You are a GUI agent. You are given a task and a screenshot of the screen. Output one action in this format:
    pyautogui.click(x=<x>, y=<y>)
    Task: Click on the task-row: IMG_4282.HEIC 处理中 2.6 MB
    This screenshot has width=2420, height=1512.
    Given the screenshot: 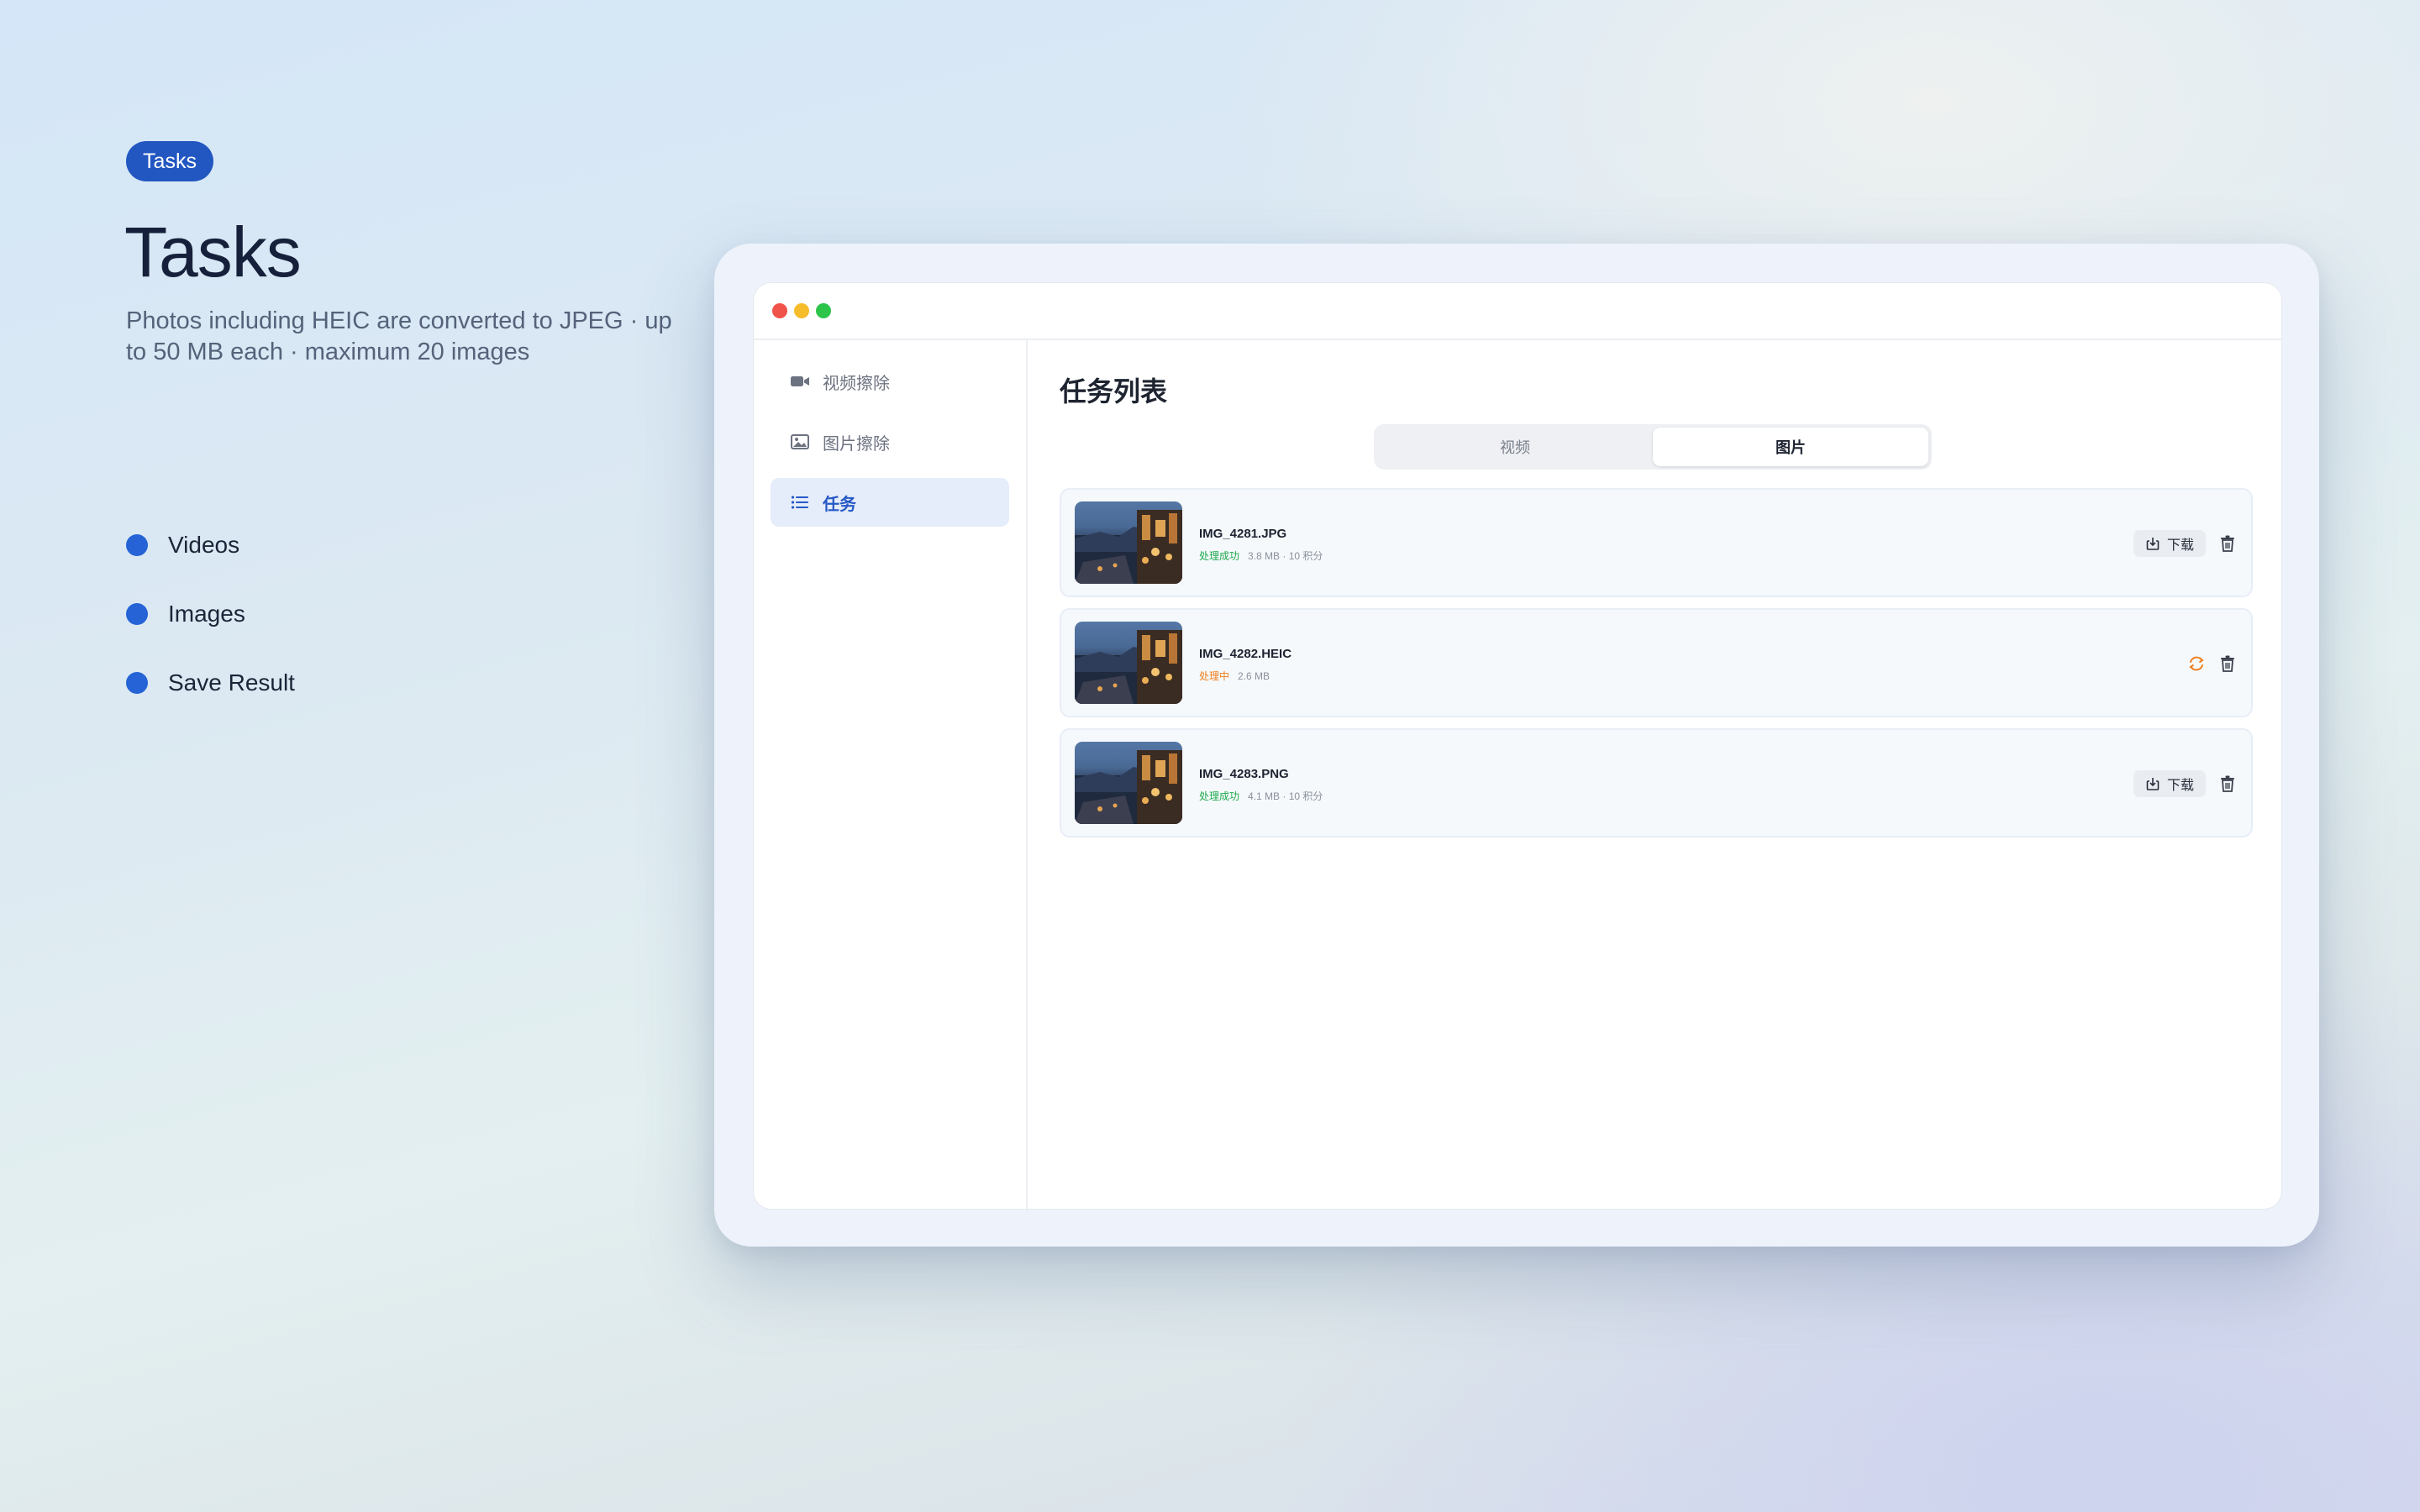 What is the action you would take?
    pyautogui.click(x=1656, y=662)
    